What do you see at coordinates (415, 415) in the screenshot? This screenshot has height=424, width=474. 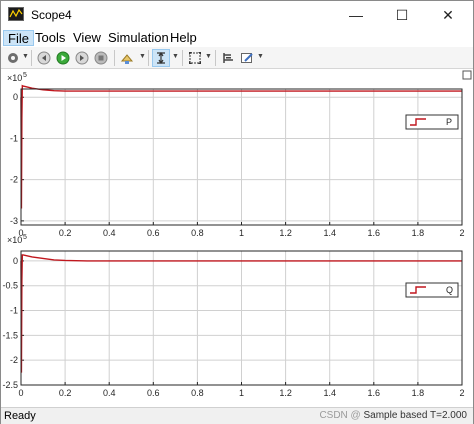 I see `sample-time-text: Sample based T=2.000` at bounding box center [415, 415].